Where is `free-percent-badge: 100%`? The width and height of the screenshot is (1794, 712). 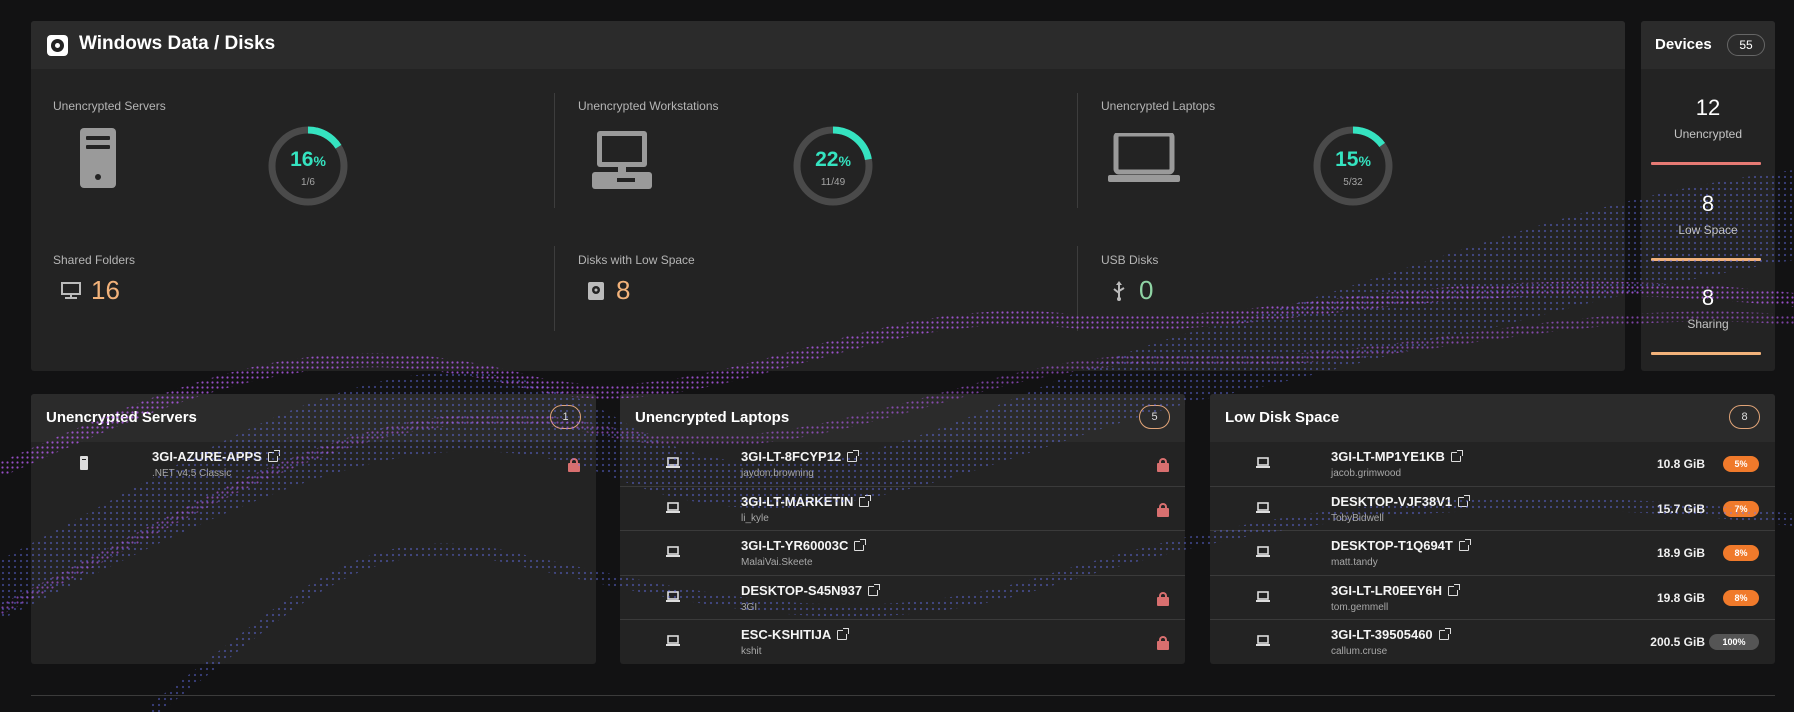
free-percent-badge: 100% is located at coordinates (1734, 642).